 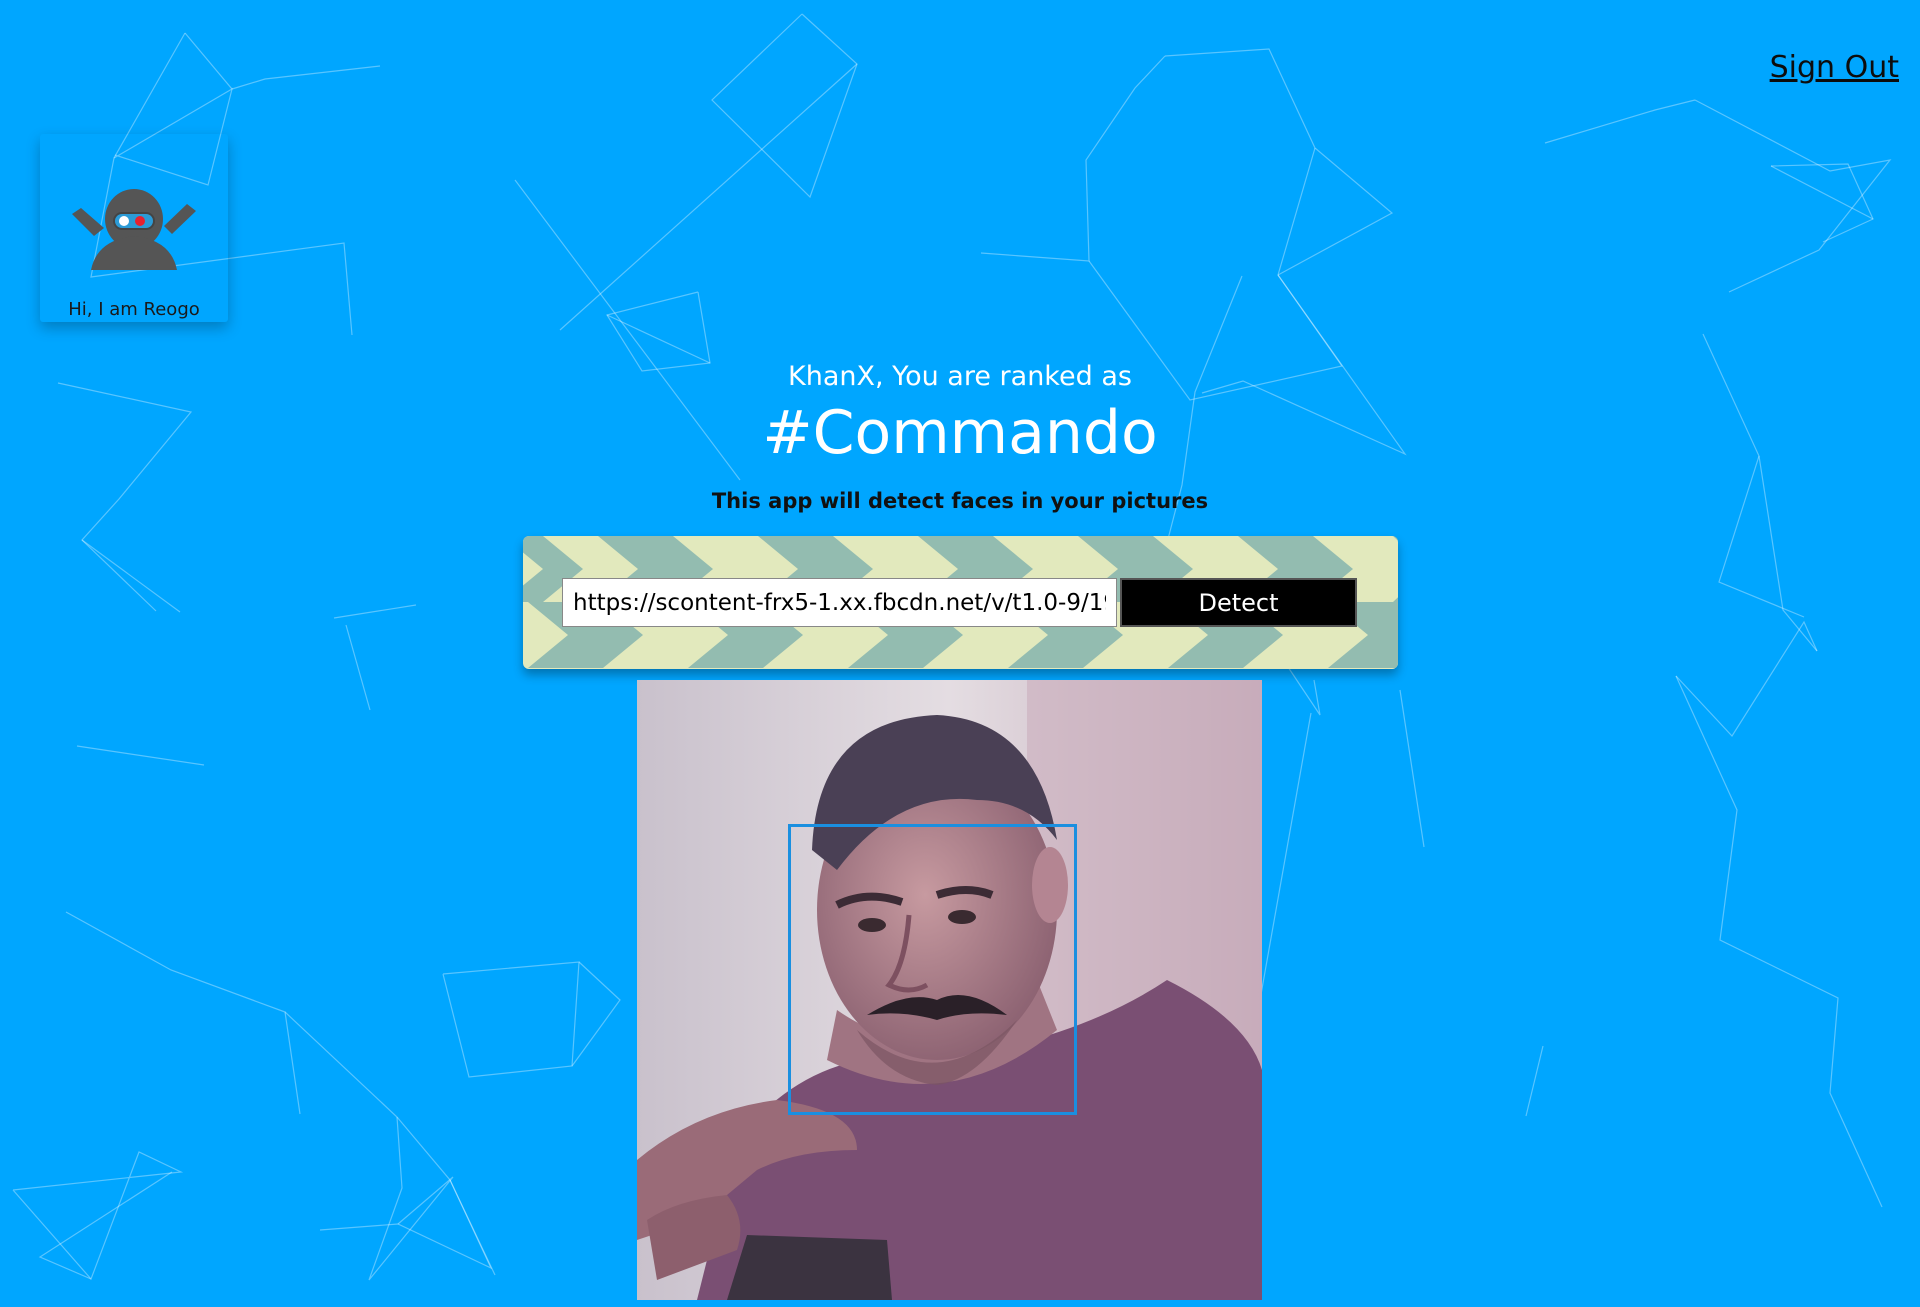 I want to click on logo-caption: Hi, I am Reogo, so click(x=134, y=309).